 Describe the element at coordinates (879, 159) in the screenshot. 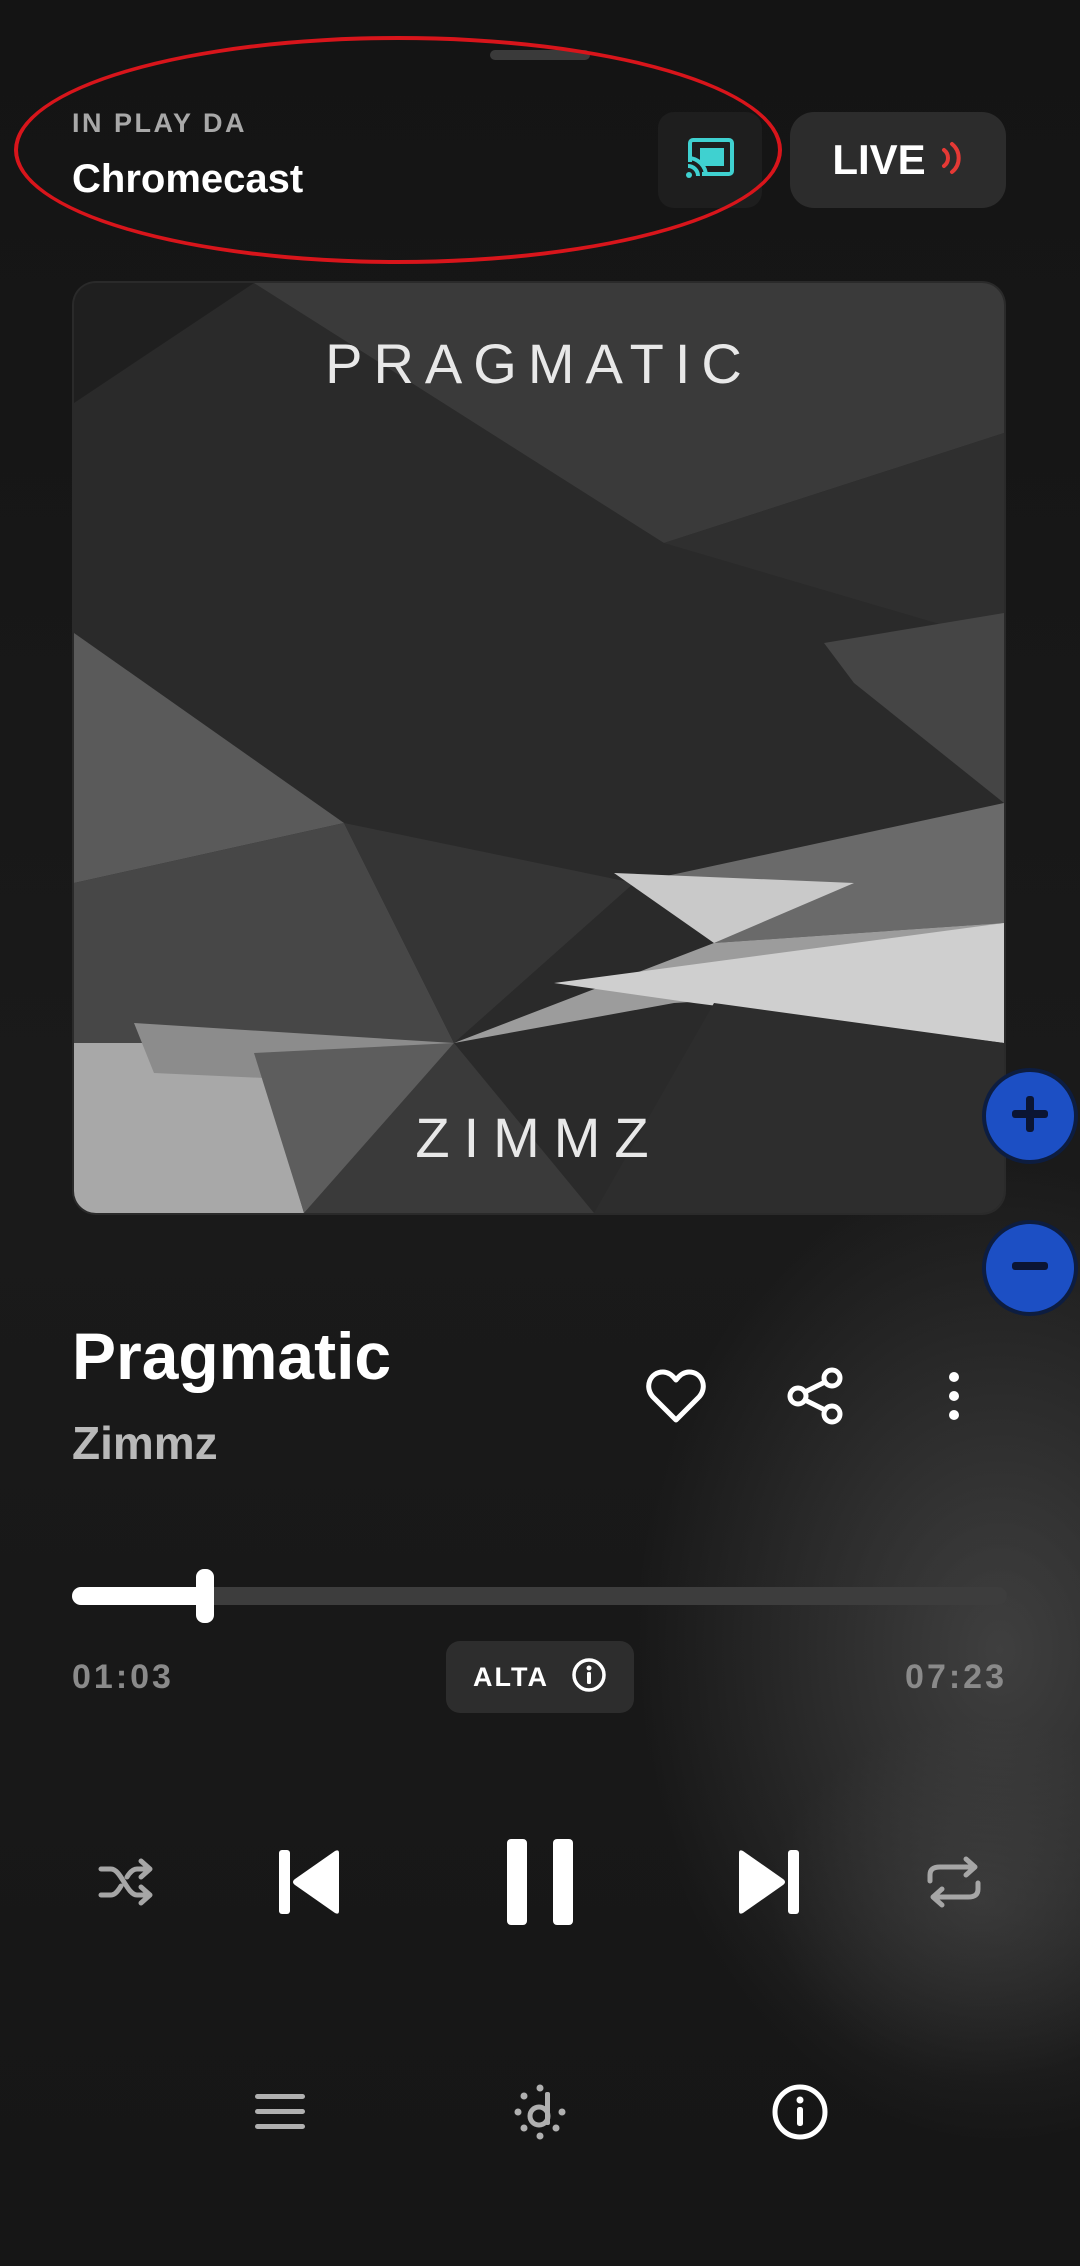

I see `live-label: LIVE` at that location.